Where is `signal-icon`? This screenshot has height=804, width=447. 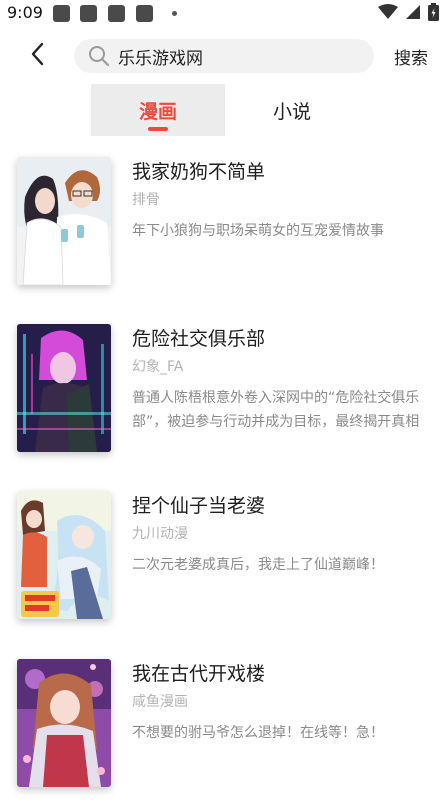 signal-icon is located at coordinates (413, 14).